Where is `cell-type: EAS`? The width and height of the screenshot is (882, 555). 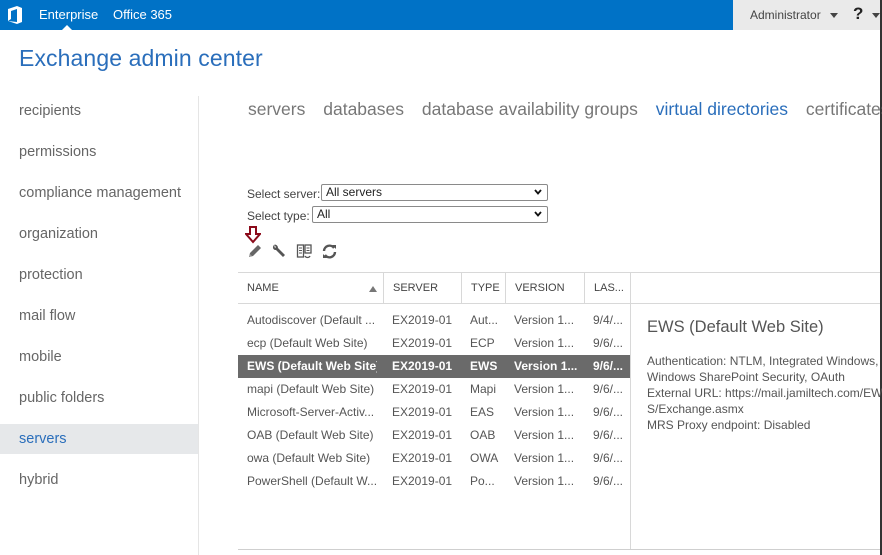 cell-type: EAS is located at coordinates (482, 412).